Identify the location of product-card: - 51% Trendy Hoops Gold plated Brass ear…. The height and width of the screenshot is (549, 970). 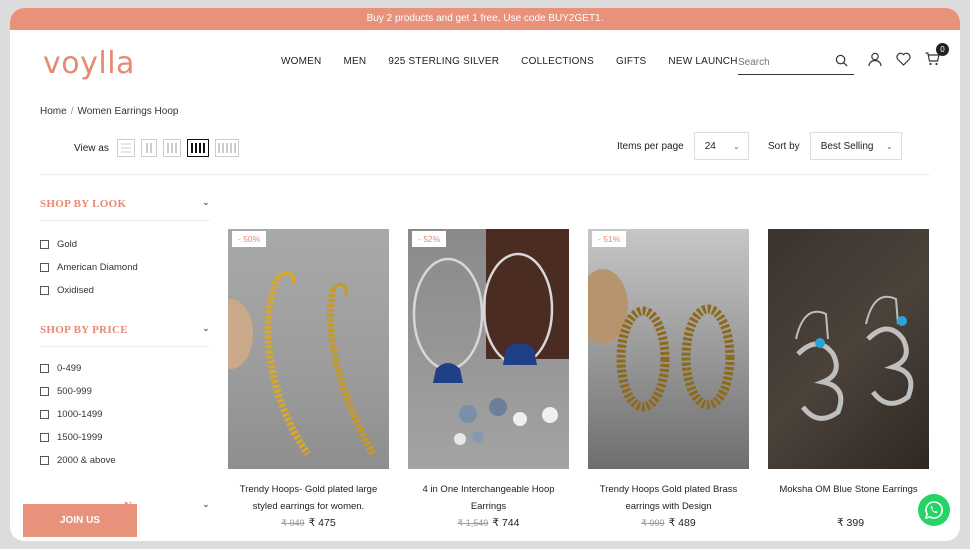
(668, 379).